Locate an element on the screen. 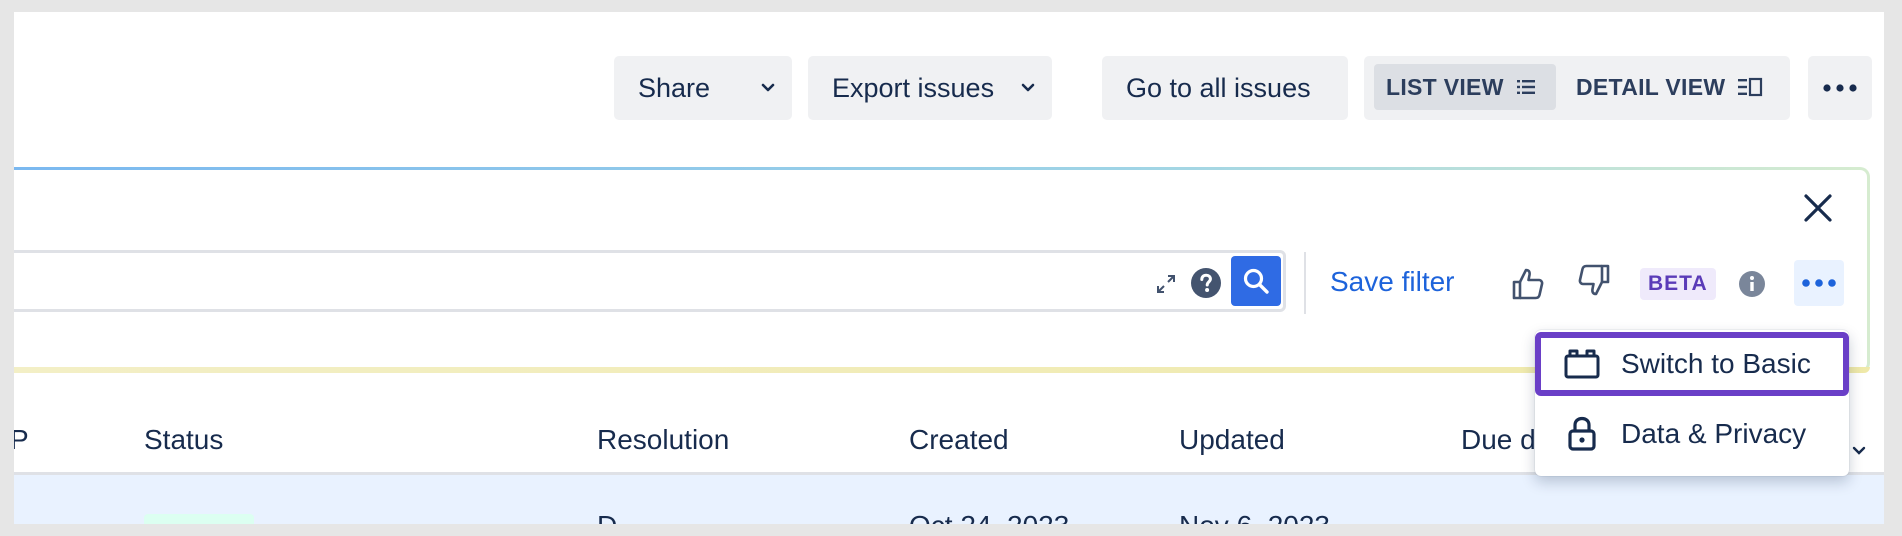  go-to-all-issues-label: Go to all issues is located at coordinates (1218, 87).